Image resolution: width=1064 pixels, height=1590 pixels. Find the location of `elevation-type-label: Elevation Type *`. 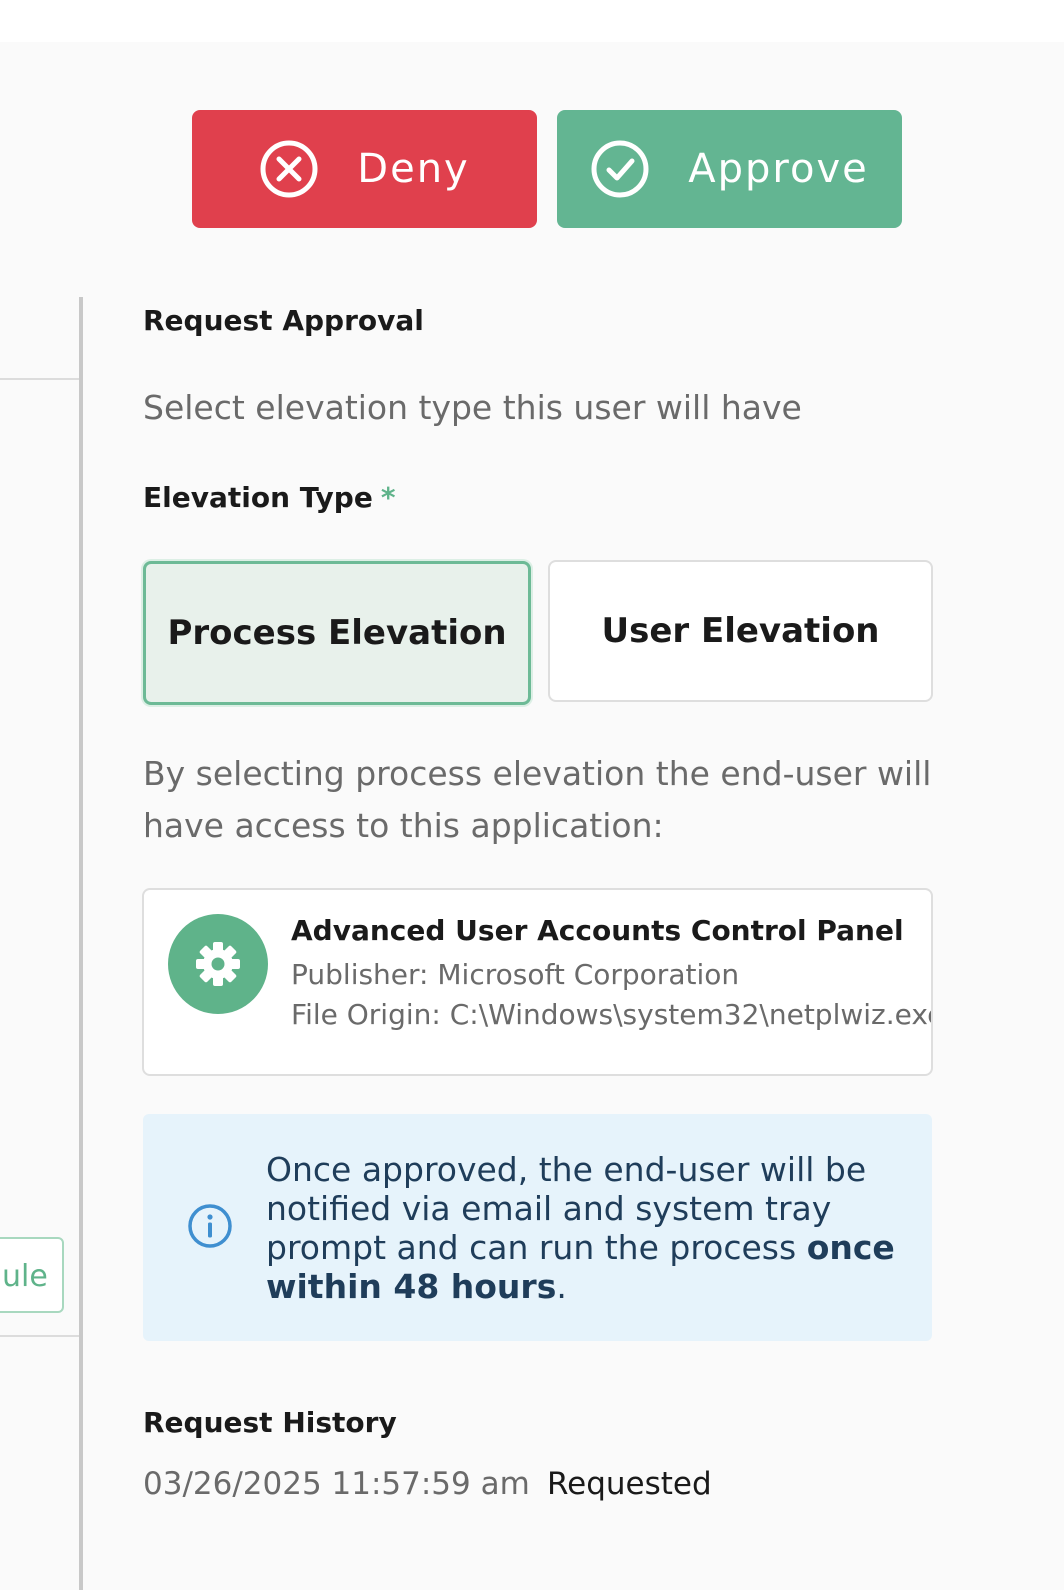

elevation-type-label: Elevation Type * is located at coordinates (269, 497).